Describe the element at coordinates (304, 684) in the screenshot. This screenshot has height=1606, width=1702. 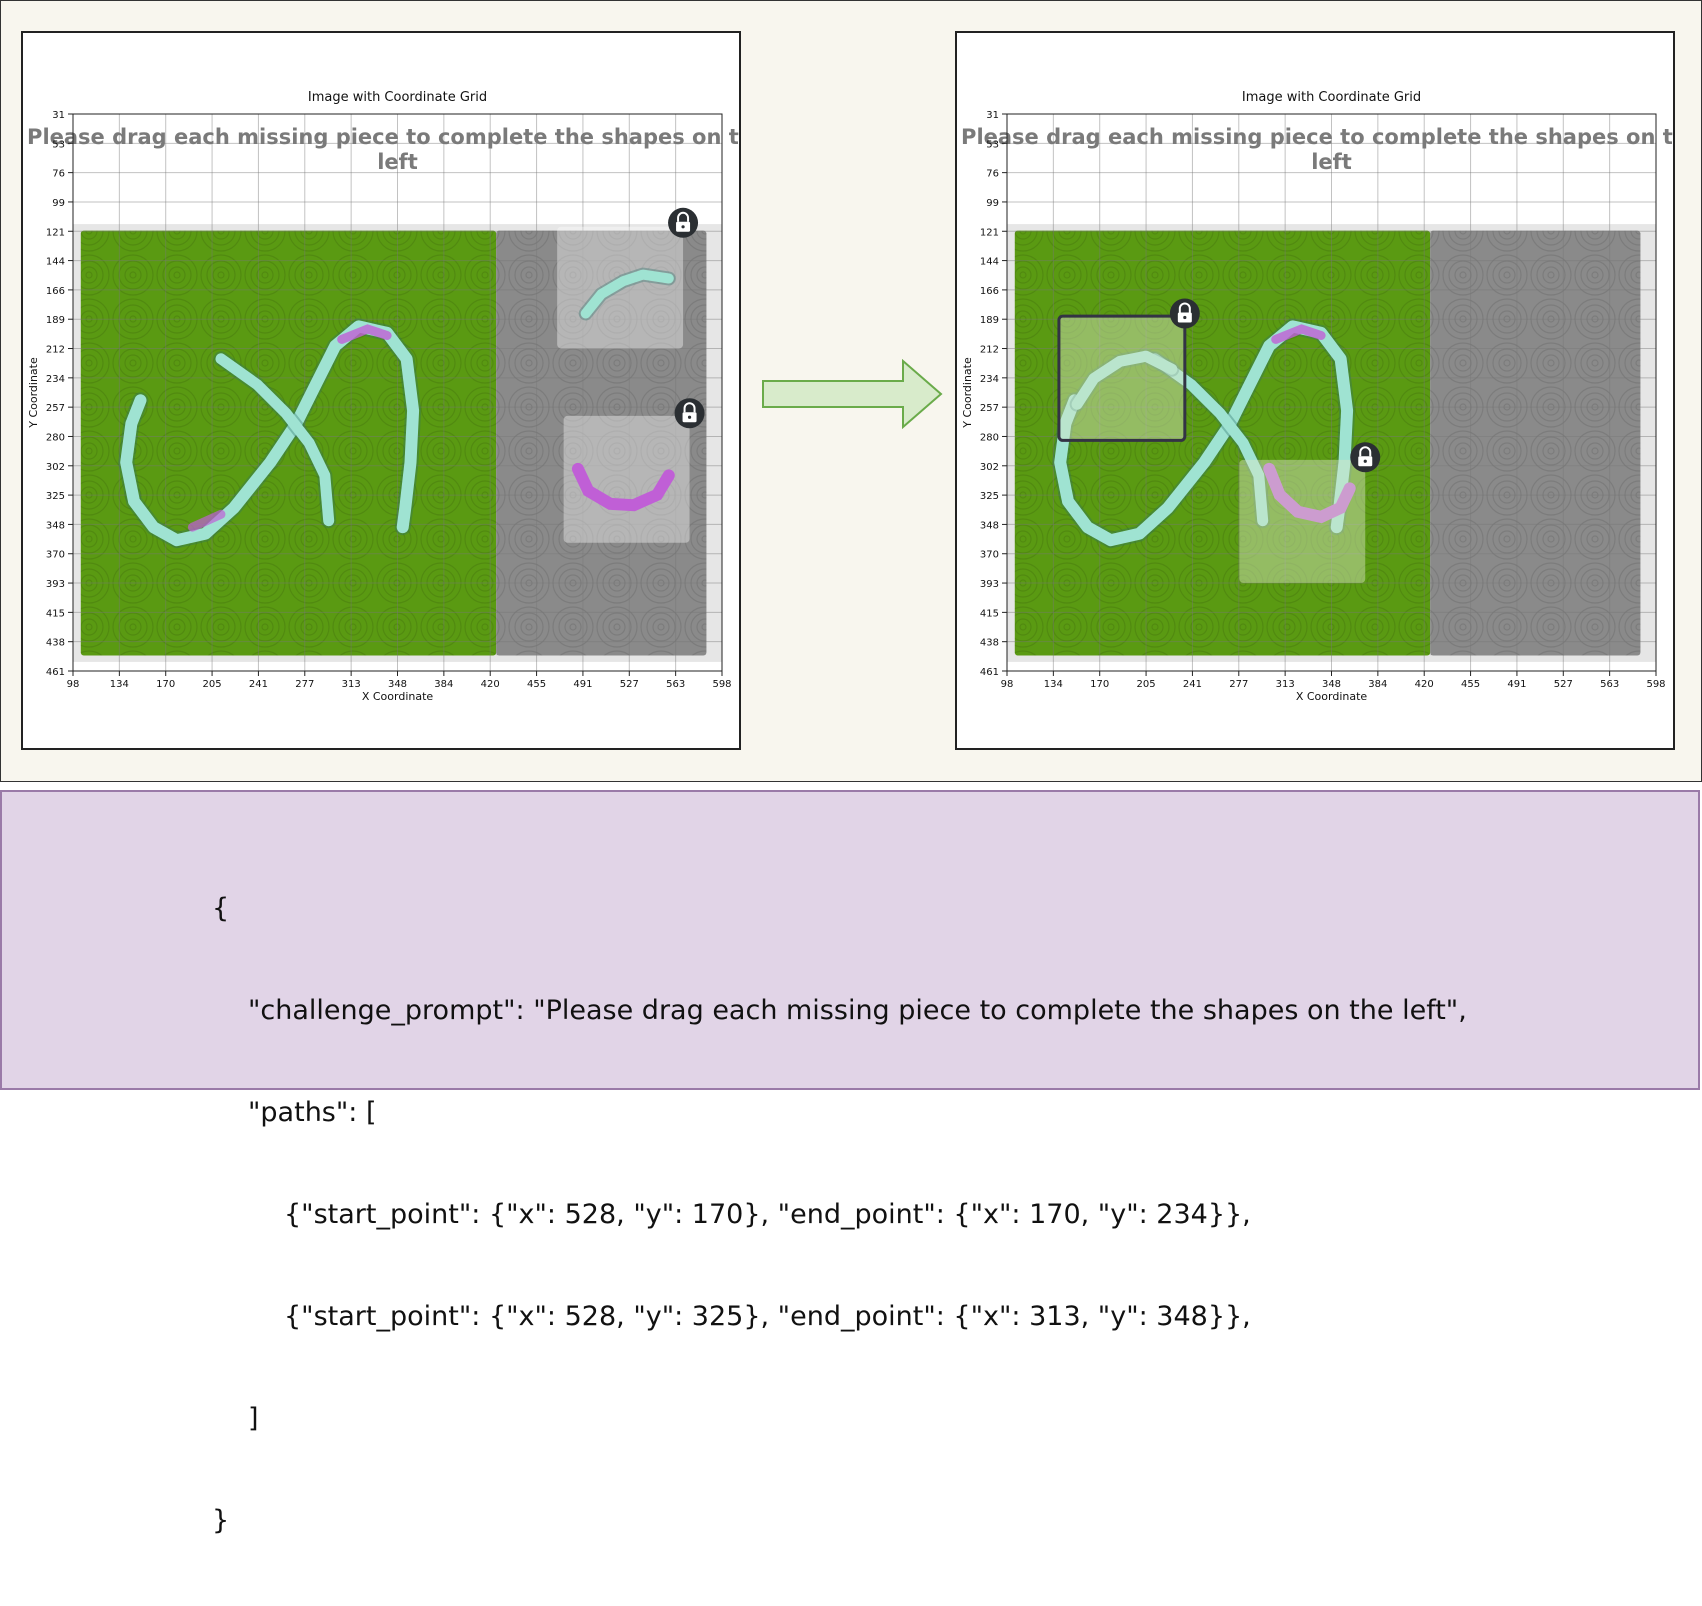
I see `x-tick-label: 277` at that location.